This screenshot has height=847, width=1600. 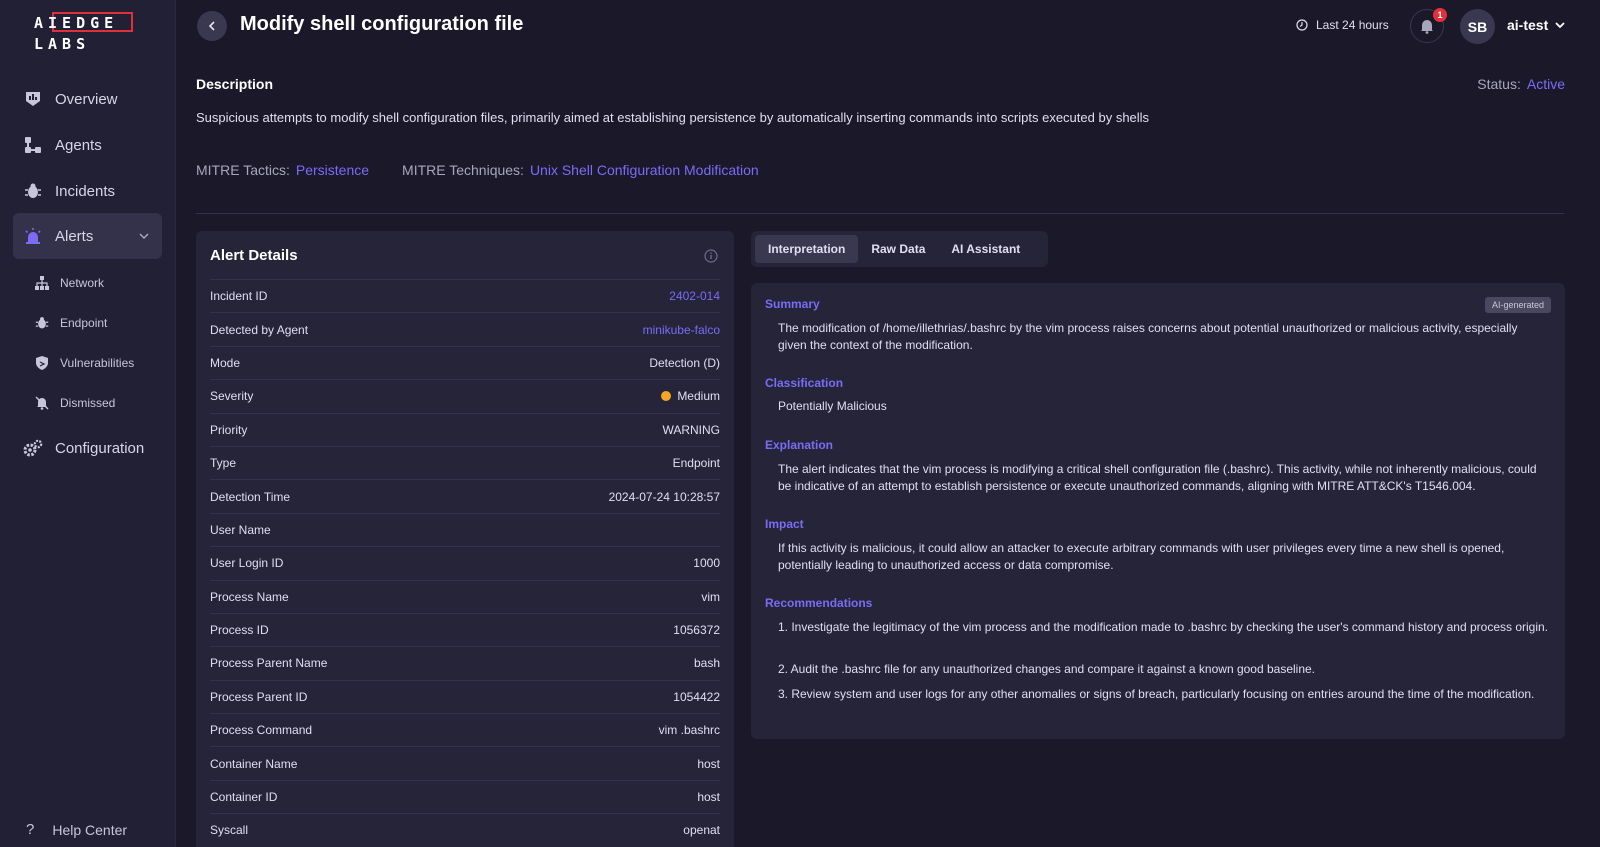 I want to click on row-key: Process Name, so click(x=249, y=596).